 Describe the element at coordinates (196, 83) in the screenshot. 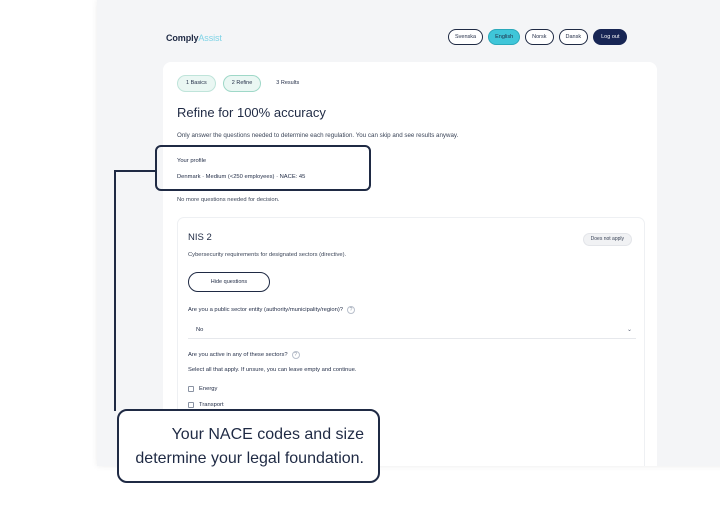

I see `step-basics: 1 Basics` at that location.